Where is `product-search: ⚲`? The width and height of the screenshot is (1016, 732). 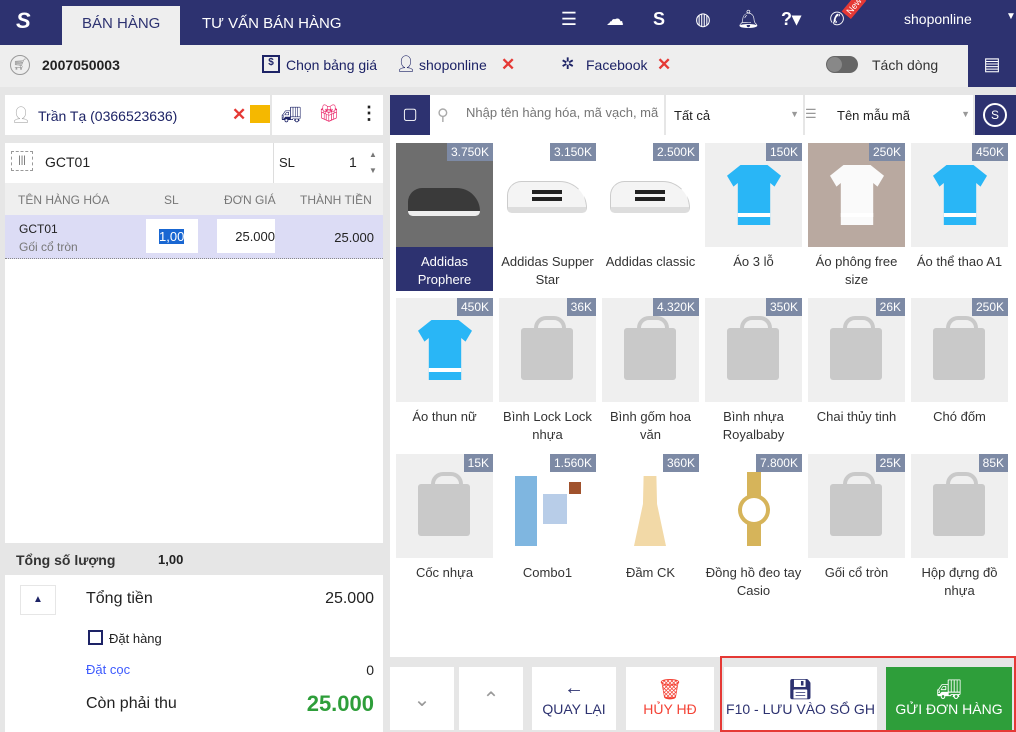
product-search: ⚲ is located at coordinates (547, 115).